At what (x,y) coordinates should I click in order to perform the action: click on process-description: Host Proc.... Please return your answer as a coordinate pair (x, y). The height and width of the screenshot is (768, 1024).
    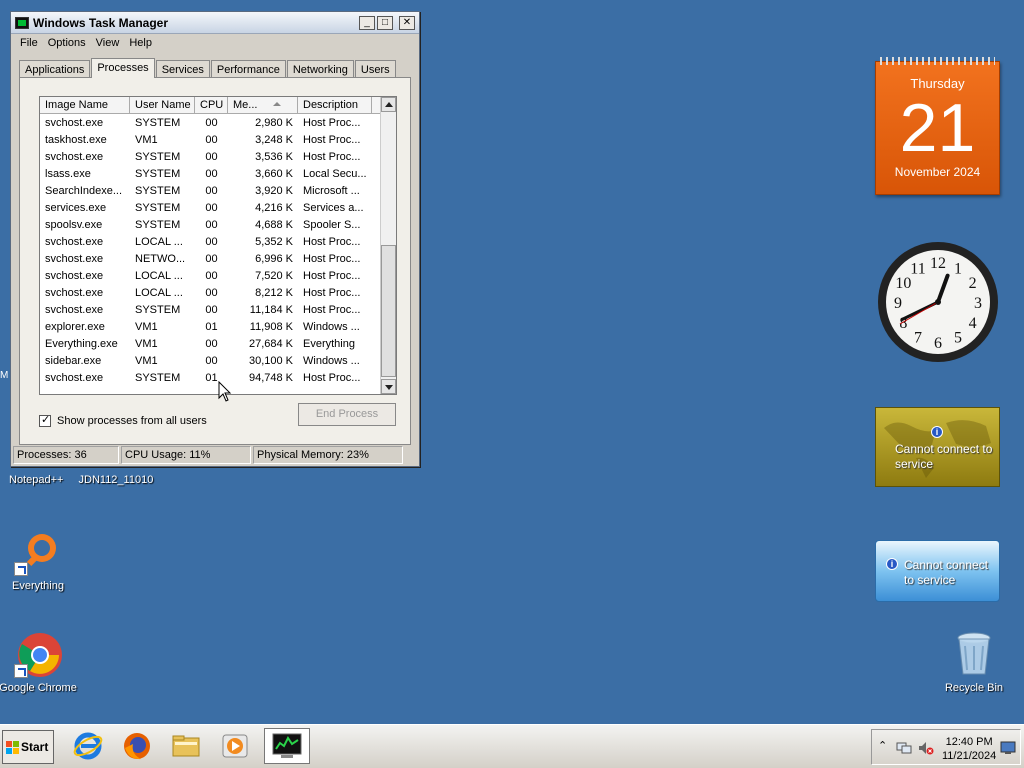
    Looking at the image, I should click on (332, 156).